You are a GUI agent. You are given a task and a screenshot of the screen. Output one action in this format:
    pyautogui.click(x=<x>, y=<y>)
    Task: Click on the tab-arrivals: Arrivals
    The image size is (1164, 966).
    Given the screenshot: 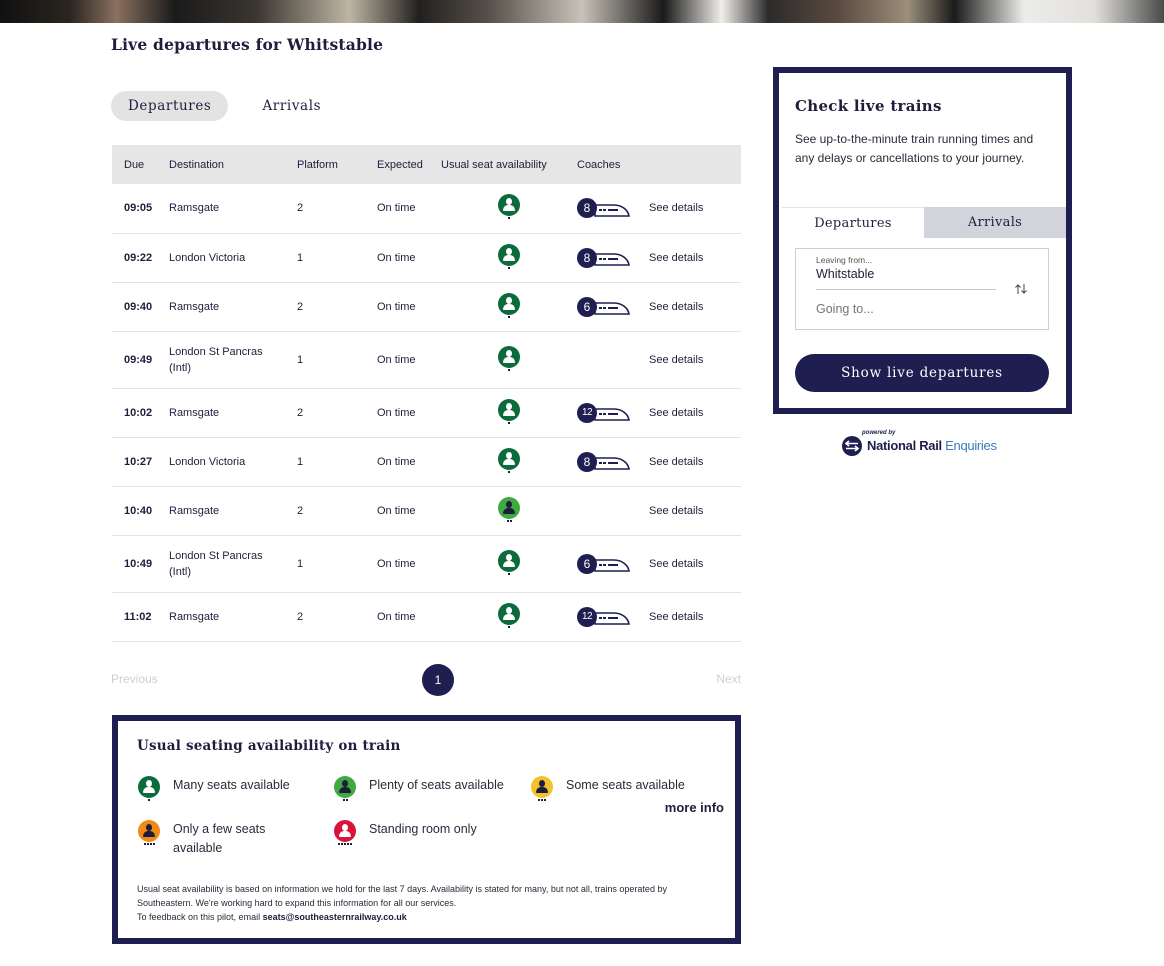 What is the action you would take?
    pyautogui.click(x=291, y=106)
    